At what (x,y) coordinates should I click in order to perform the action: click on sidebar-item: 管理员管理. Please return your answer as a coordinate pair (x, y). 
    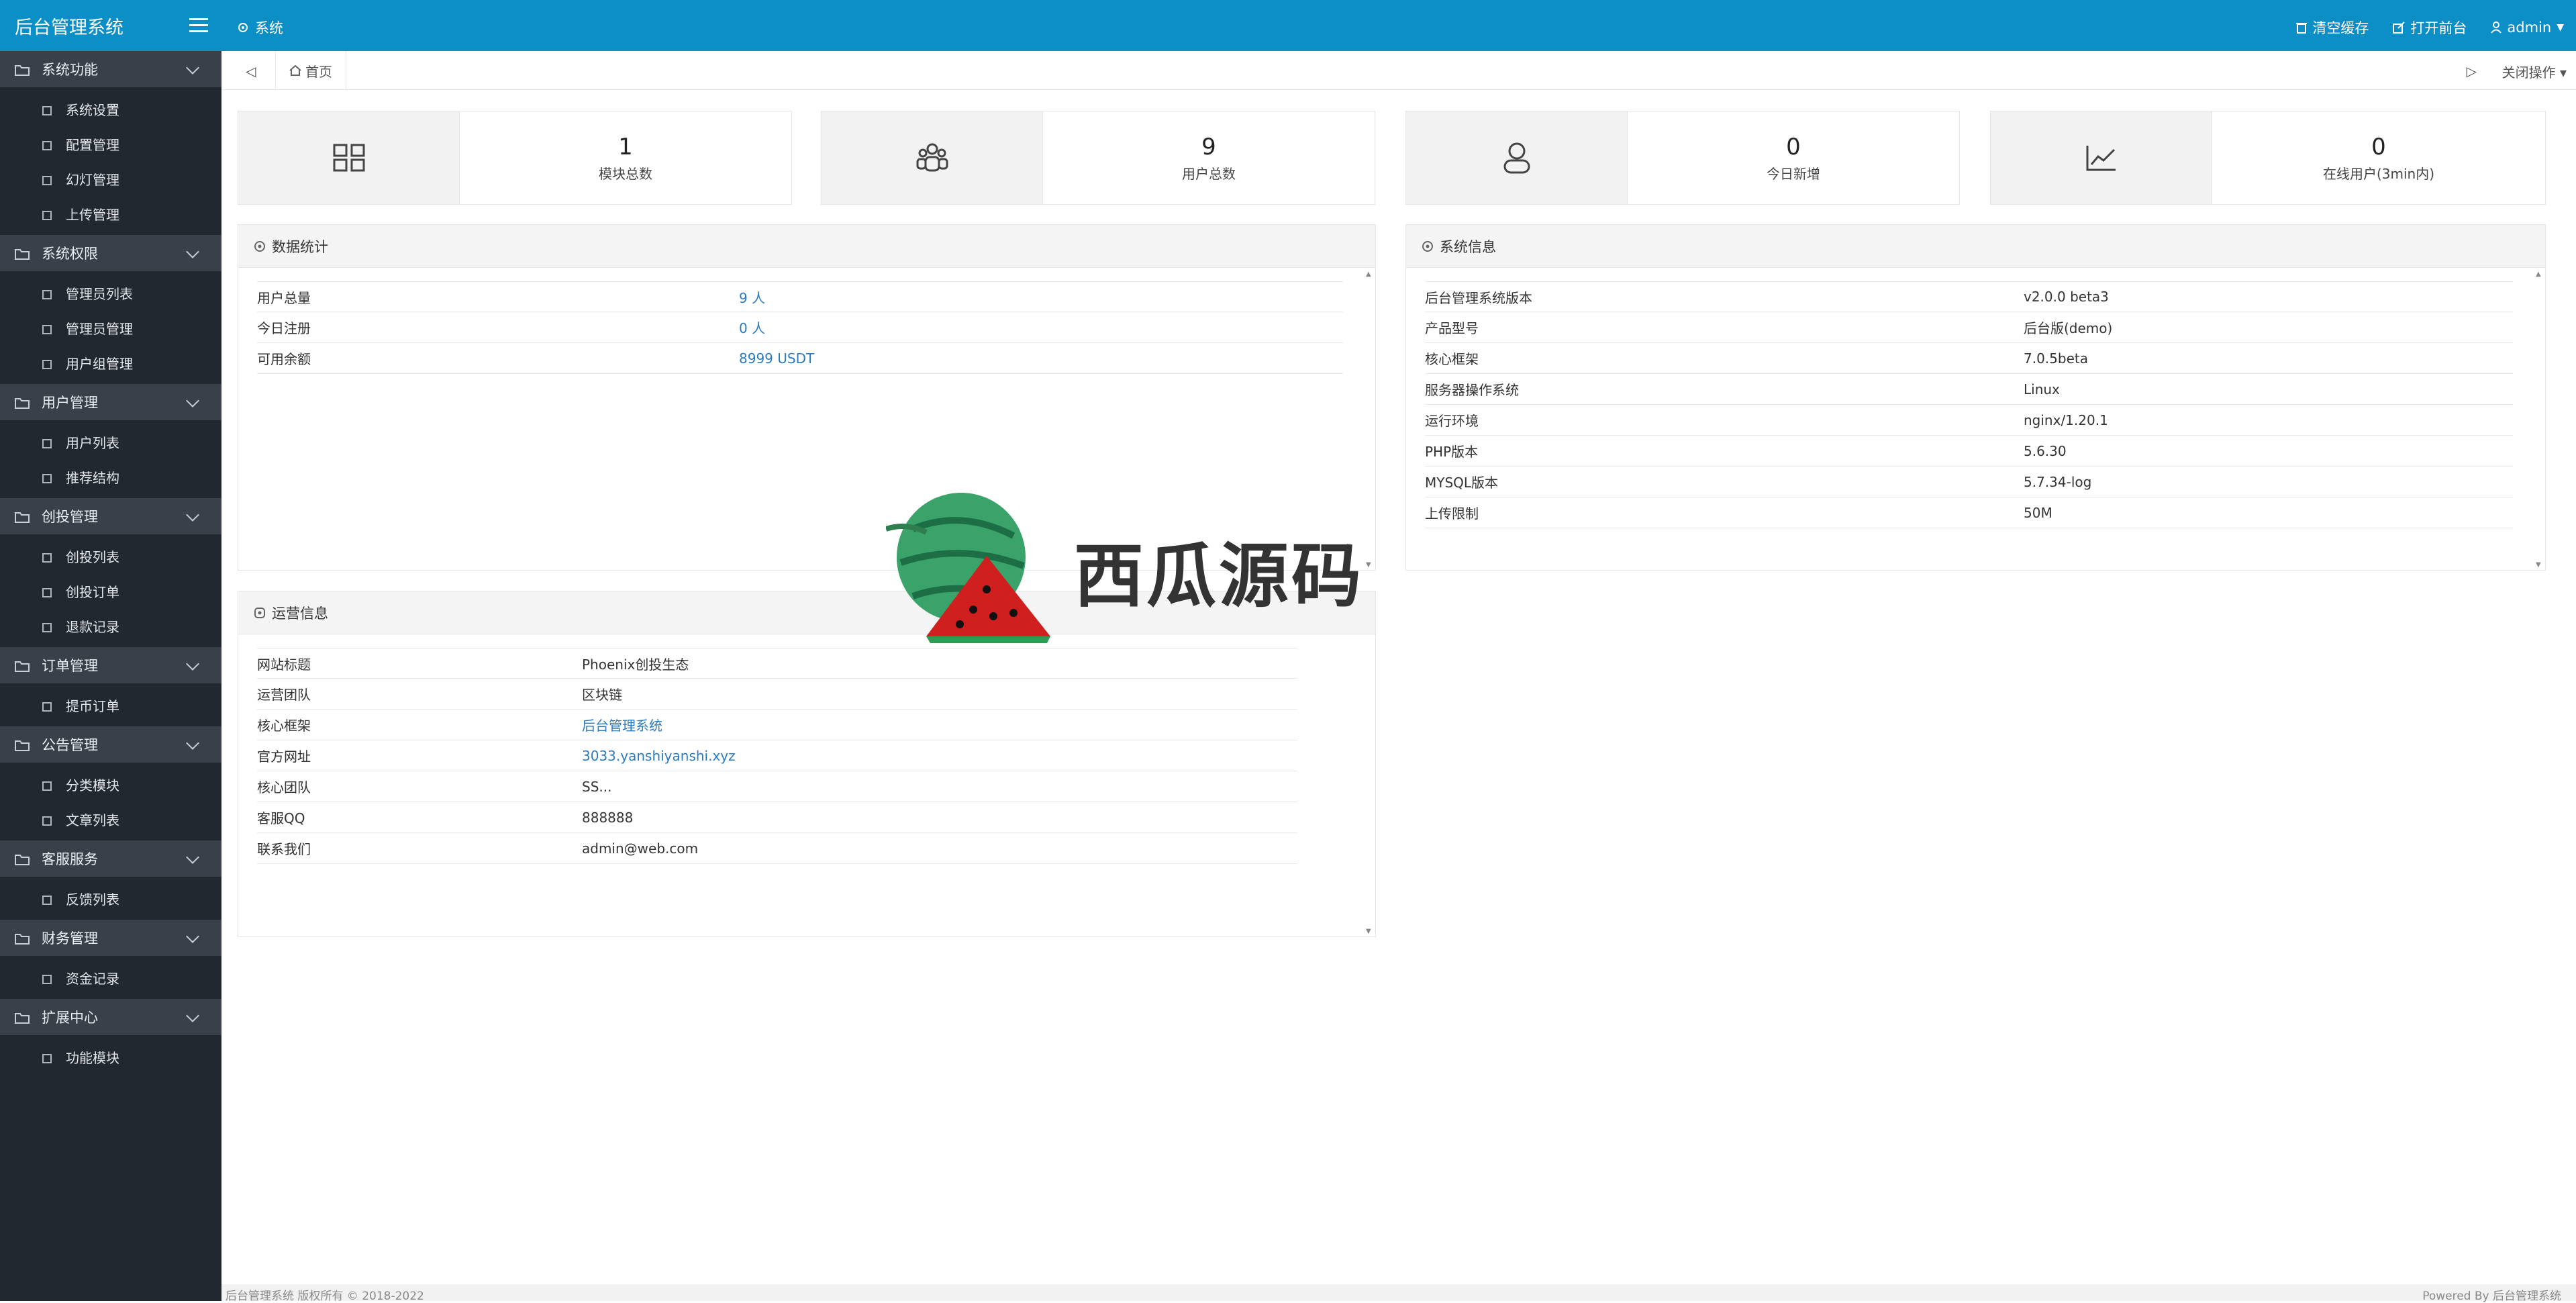
    Looking at the image, I should click on (110, 327).